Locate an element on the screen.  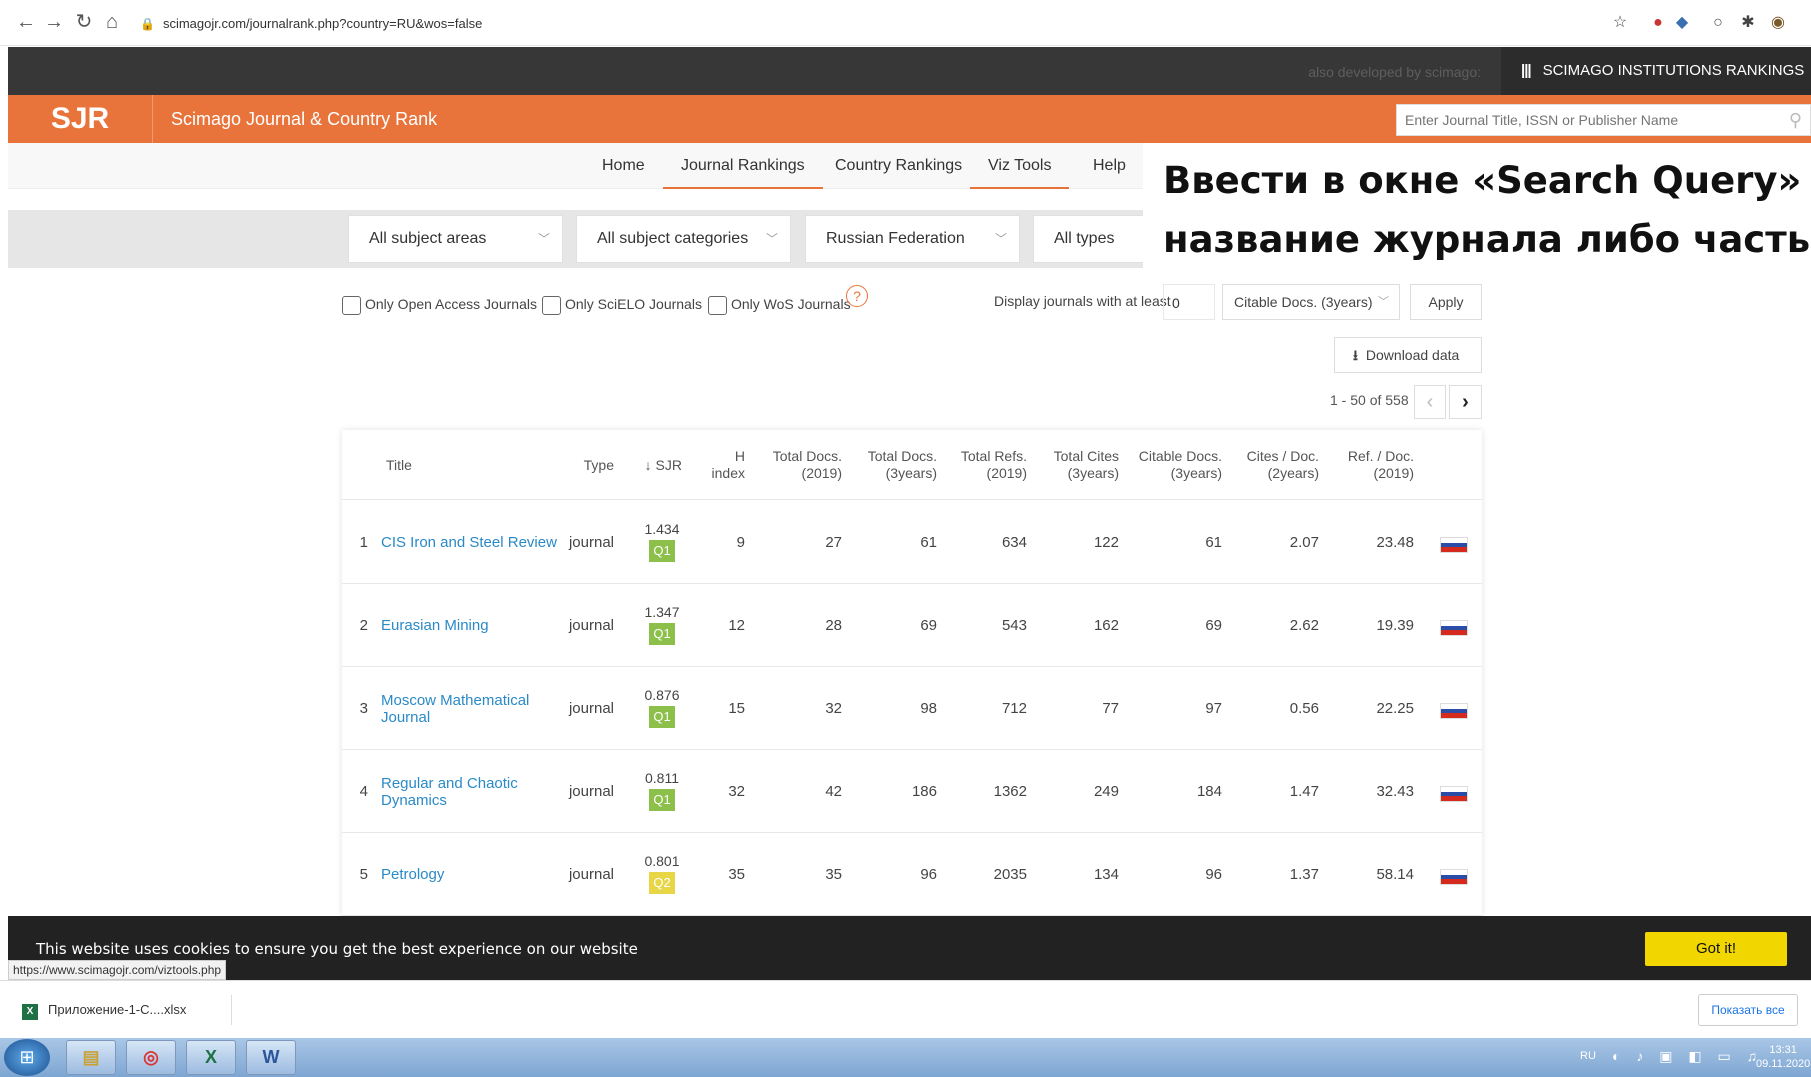
col-total-cites: Total Cites (3years) is located at coordinates (1073, 465).